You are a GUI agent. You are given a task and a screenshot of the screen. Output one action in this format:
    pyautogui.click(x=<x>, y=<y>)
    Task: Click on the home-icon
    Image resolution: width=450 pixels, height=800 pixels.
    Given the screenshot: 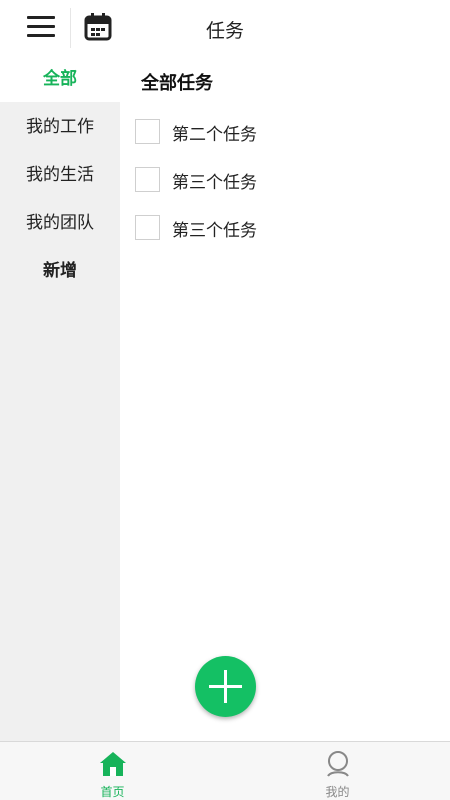 What is the action you would take?
    pyautogui.click(x=113, y=764)
    